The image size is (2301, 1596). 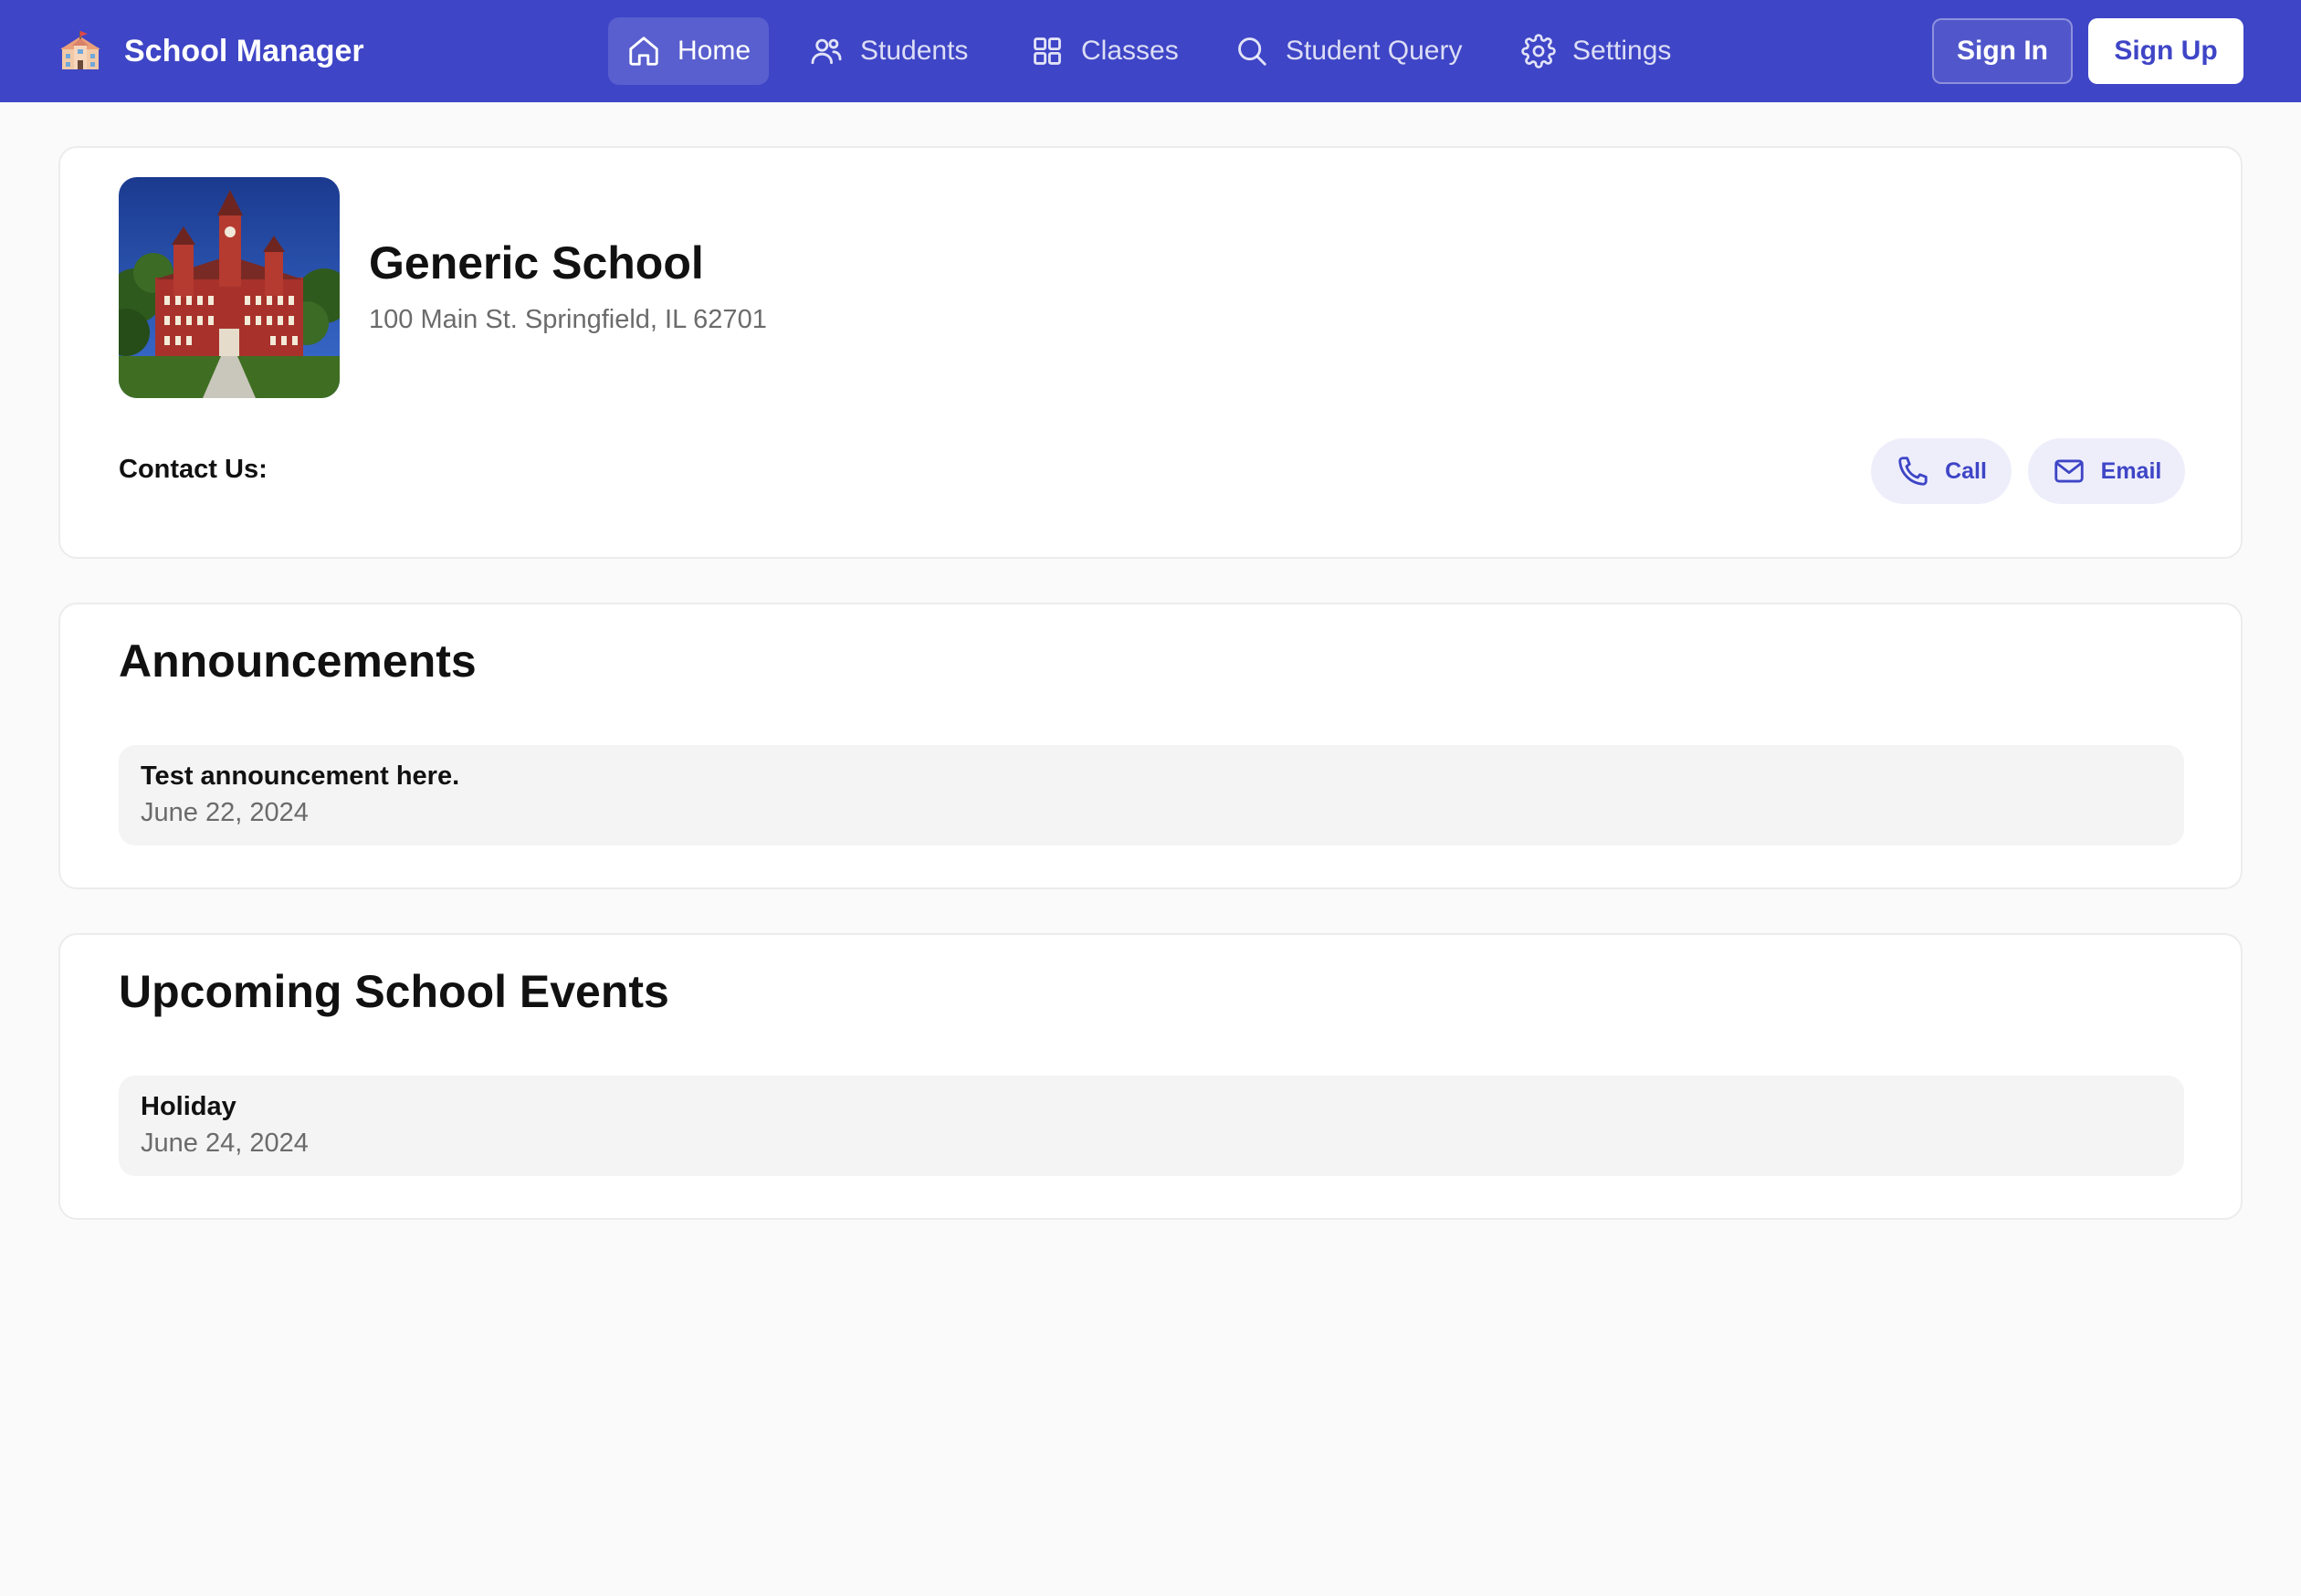 I want to click on search-icon, so click(x=1252, y=51).